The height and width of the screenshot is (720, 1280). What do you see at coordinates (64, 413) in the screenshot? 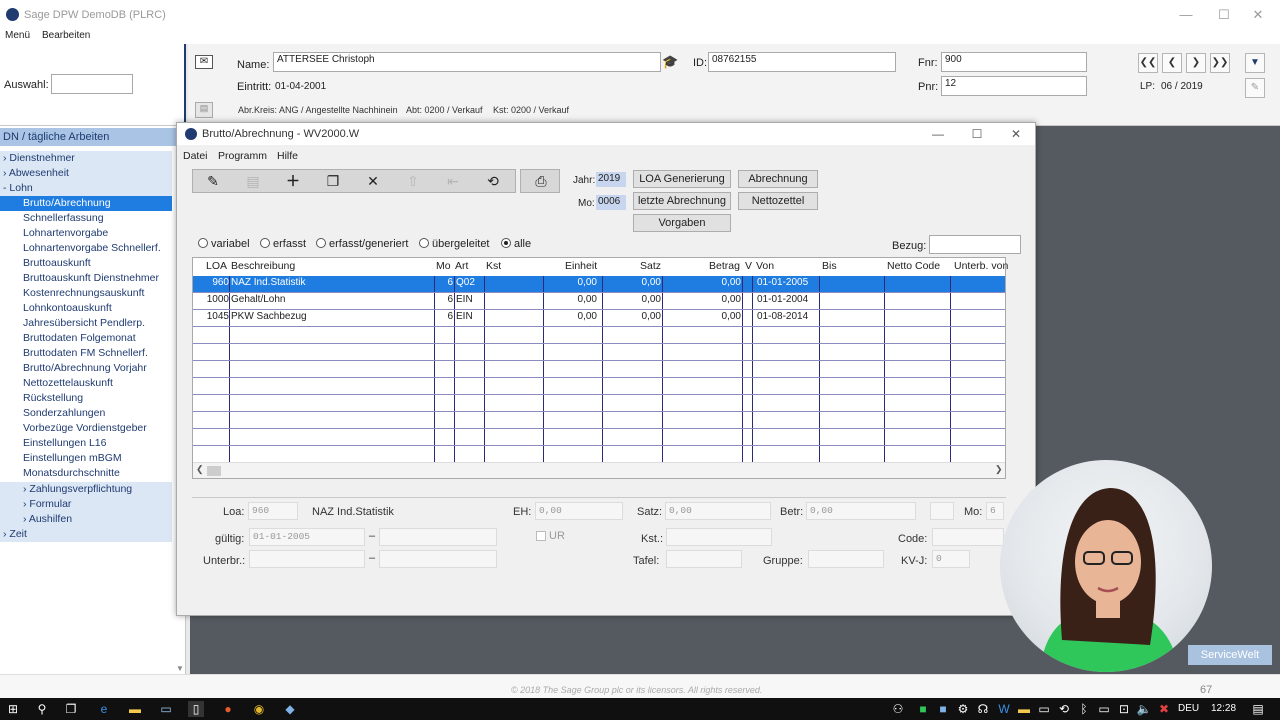
I see `nav-item-sonderzahlungen: Sonderzahlungen` at bounding box center [64, 413].